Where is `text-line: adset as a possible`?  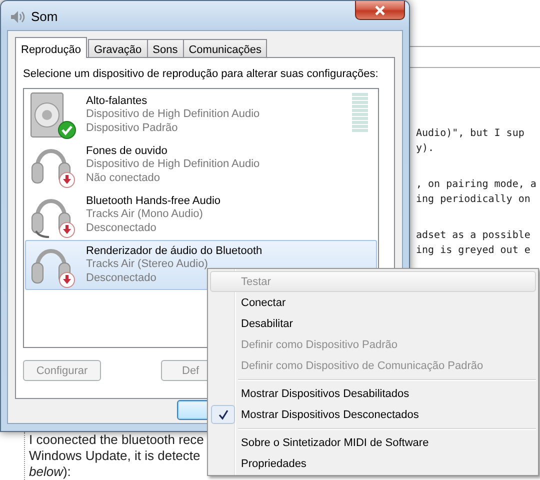 text-line: adset as a possible is located at coordinates (473, 236).